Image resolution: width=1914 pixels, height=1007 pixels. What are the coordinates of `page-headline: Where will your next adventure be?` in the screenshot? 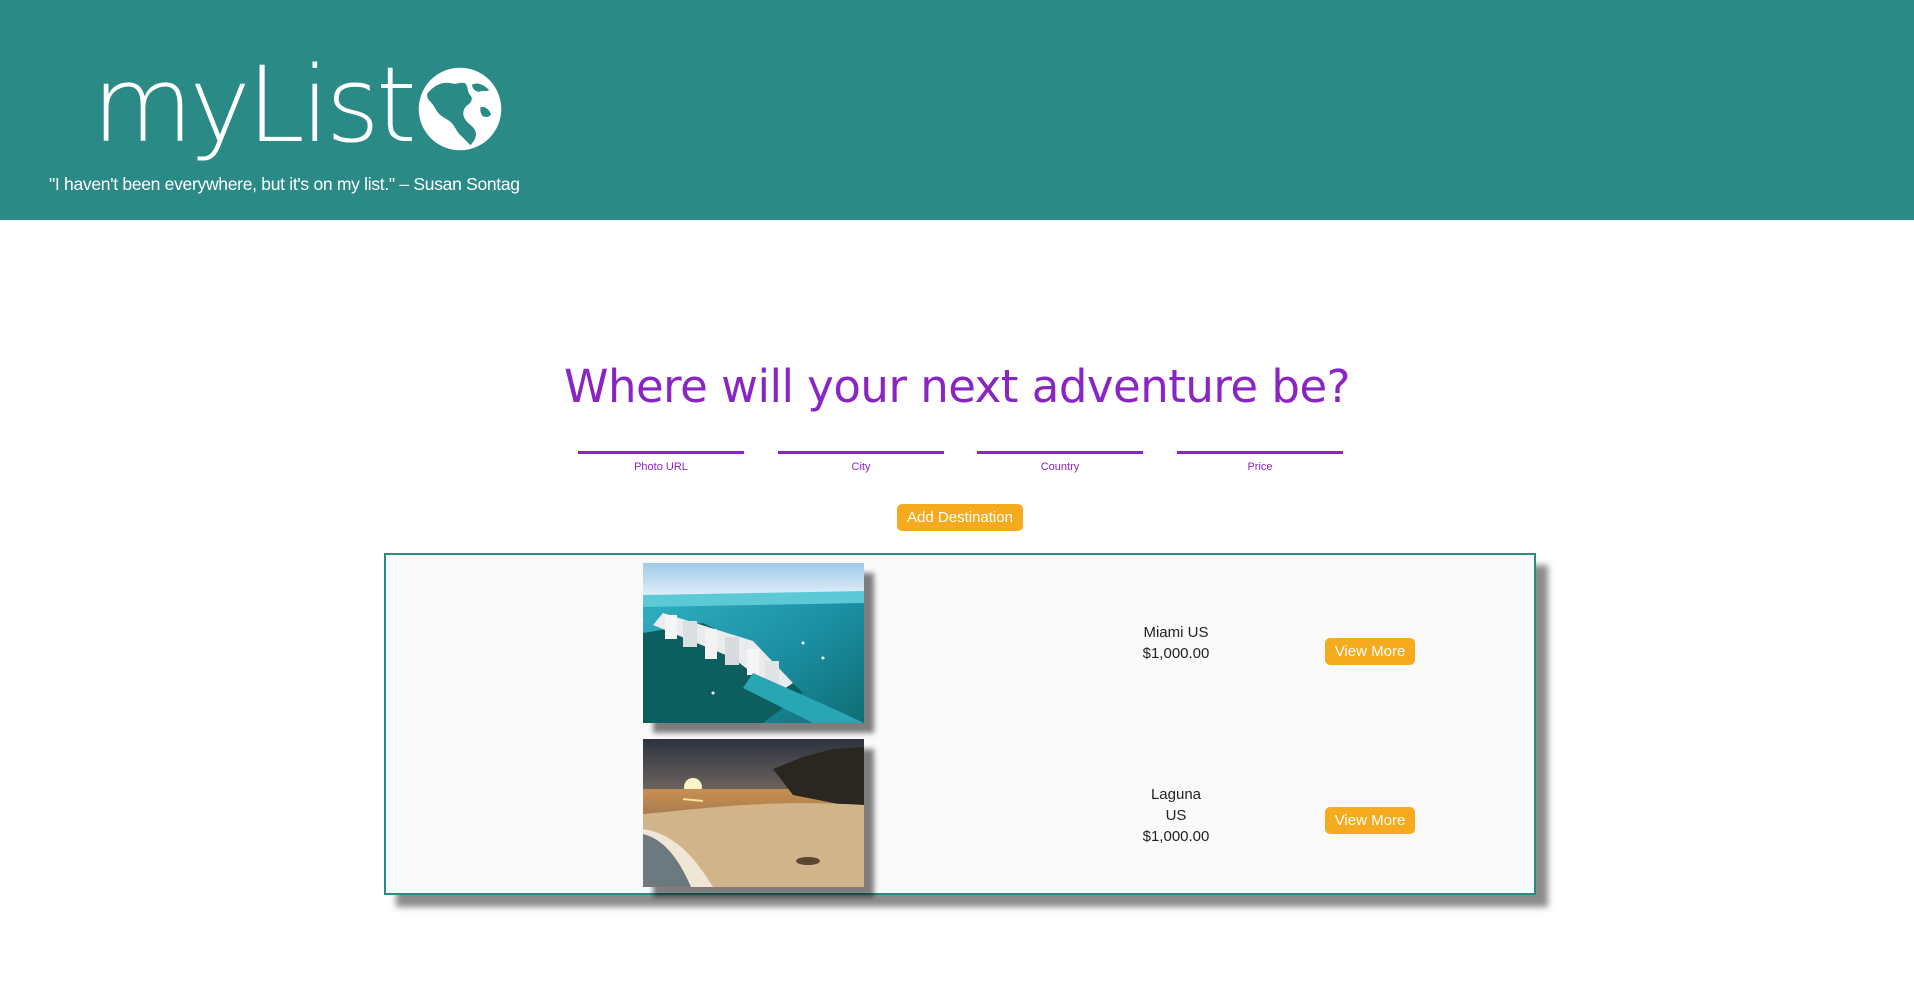 It's located at (957, 387).